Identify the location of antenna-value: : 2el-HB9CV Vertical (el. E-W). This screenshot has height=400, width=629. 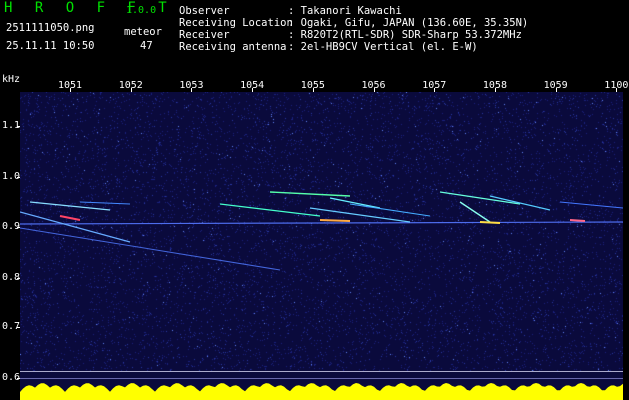
(383, 47).